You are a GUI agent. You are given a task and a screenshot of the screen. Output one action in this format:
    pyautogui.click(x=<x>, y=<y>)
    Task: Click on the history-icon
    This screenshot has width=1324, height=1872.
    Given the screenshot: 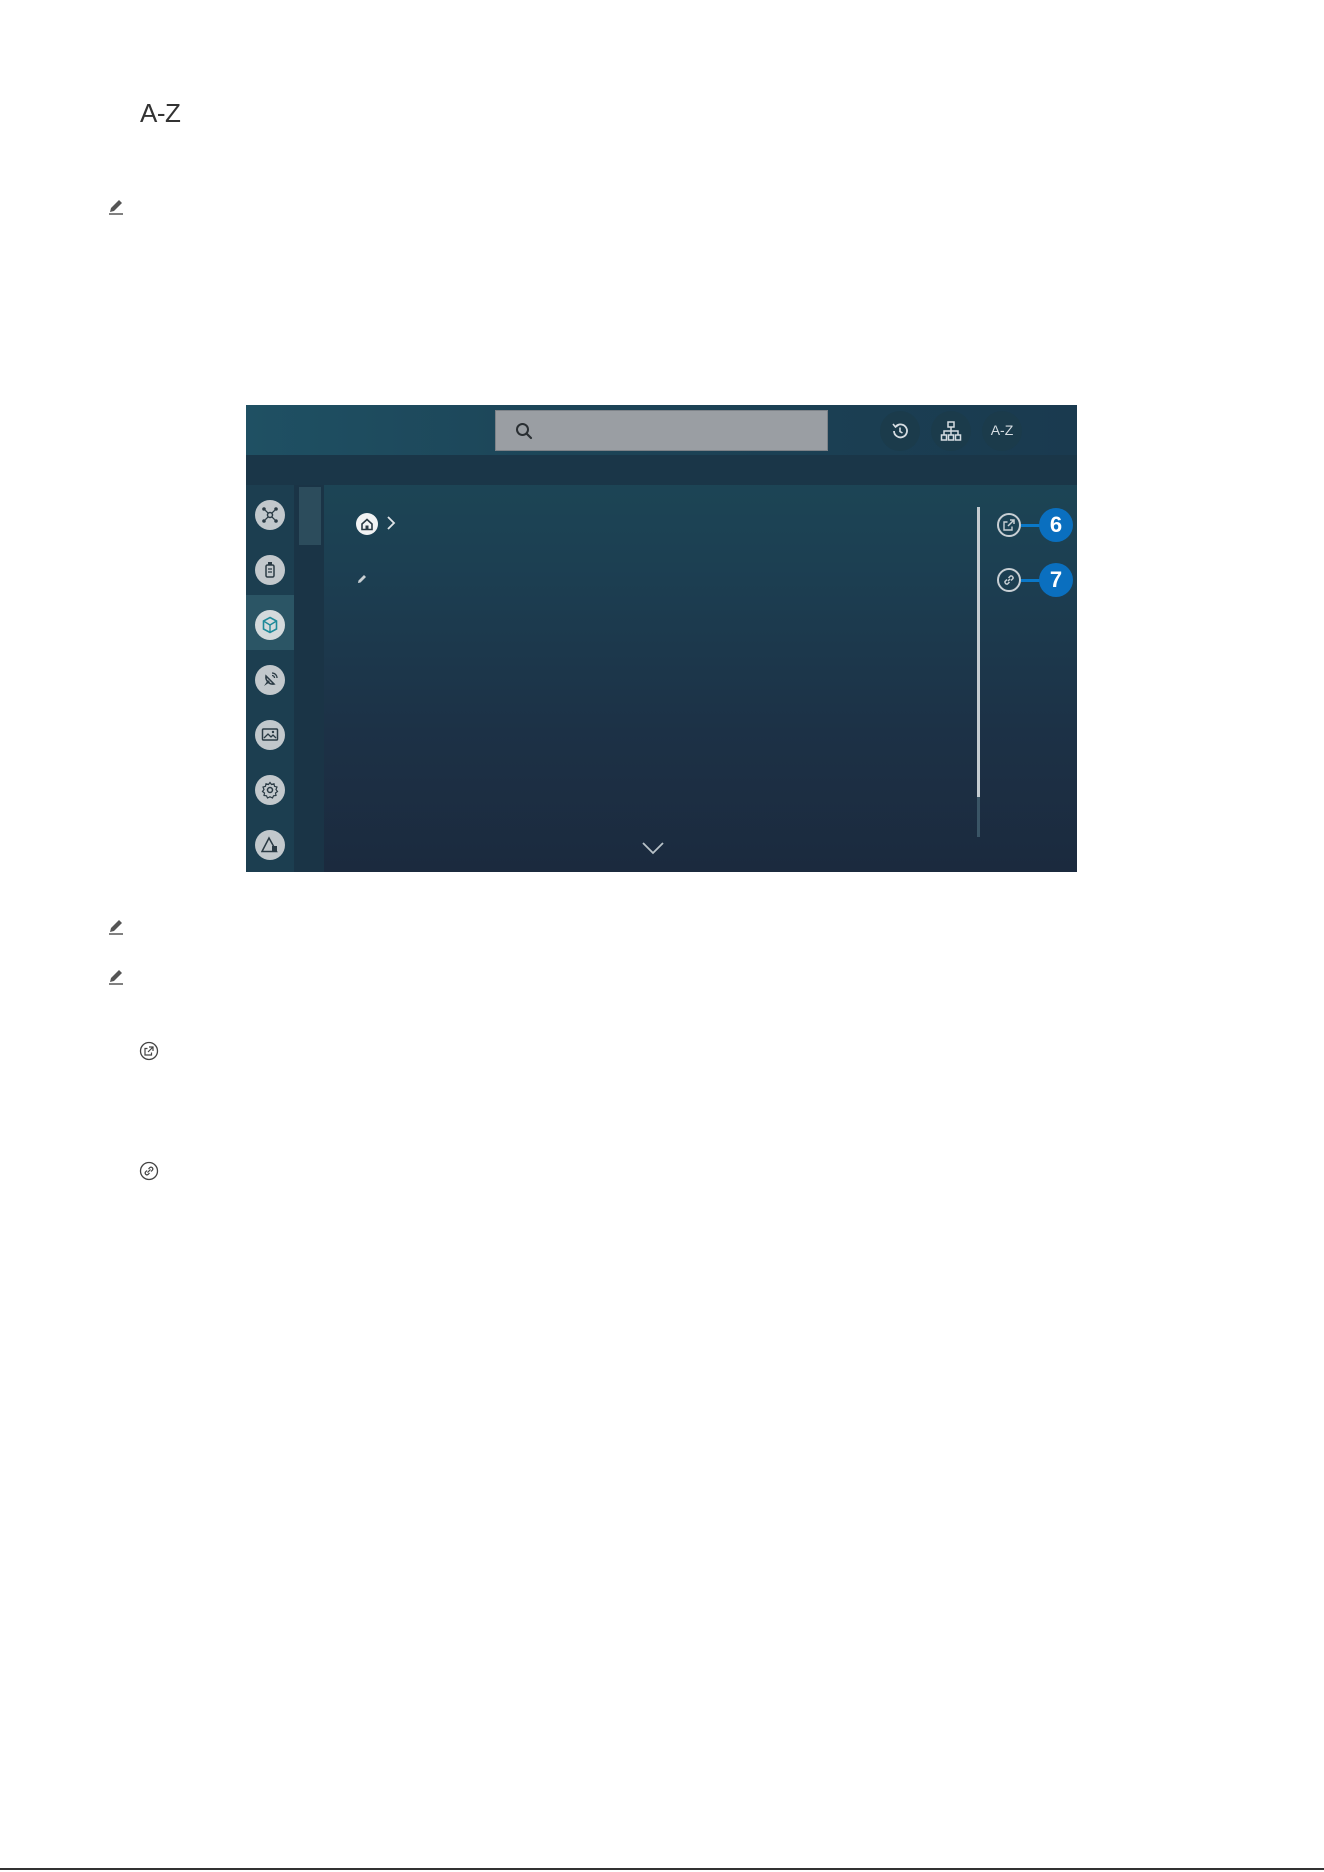 What is the action you would take?
    pyautogui.click(x=900, y=431)
    